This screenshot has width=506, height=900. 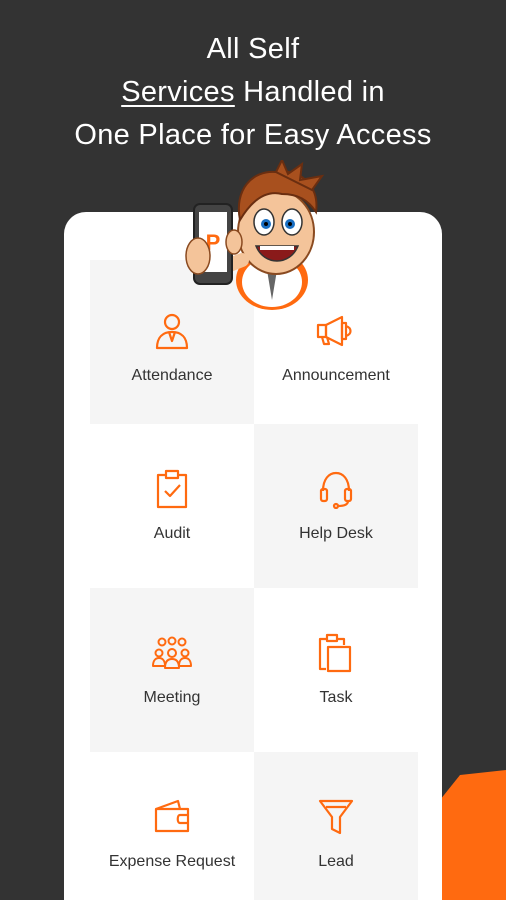 What do you see at coordinates (255, 235) in the screenshot?
I see `mascot-holding-phone-icon: P` at bounding box center [255, 235].